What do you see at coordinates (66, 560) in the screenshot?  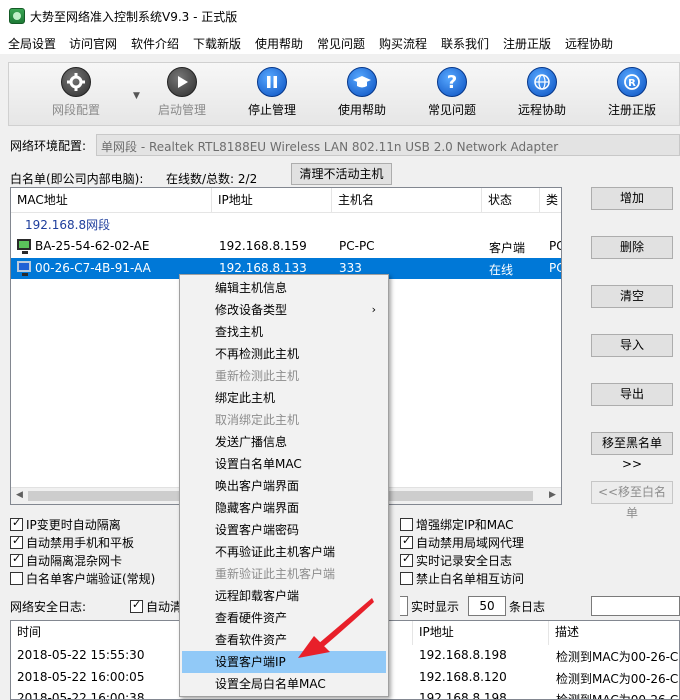 I see `checkbox-isolate-promiscuous: 自动隔离混杂网卡` at bounding box center [66, 560].